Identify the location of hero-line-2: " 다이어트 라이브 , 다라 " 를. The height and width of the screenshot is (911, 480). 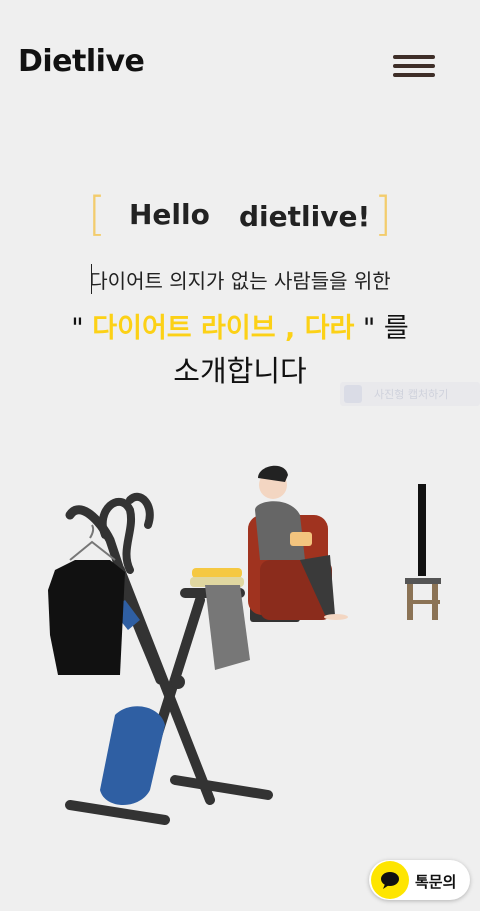
(240, 325).